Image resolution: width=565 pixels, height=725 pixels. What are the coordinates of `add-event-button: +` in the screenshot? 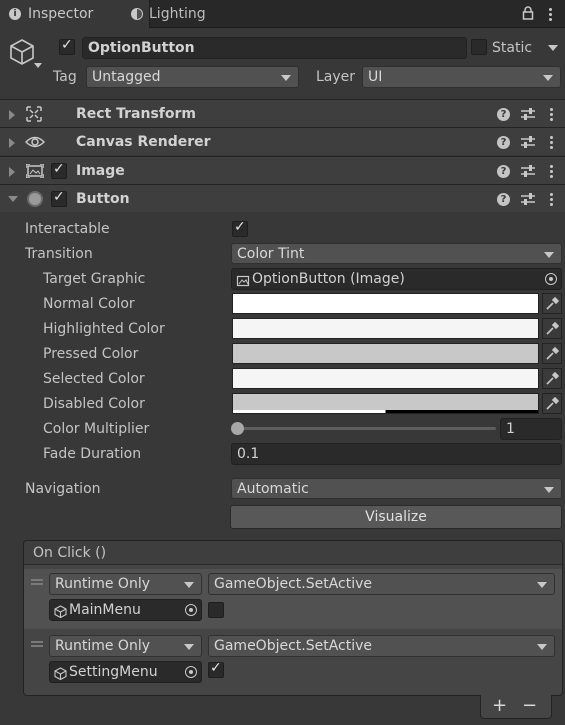 It's located at (499, 706).